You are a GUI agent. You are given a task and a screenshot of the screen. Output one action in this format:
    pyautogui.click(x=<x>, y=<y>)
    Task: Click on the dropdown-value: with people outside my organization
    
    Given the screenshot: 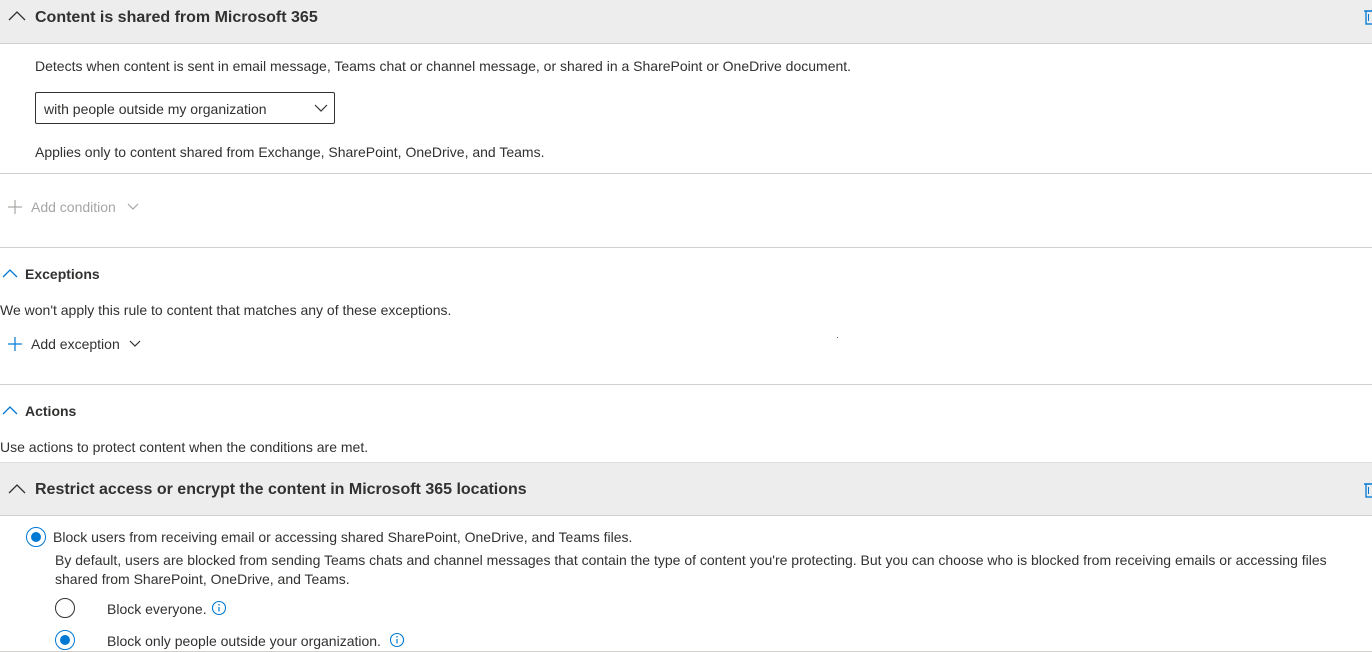 What is the action you would take?
    pyautogui.click(x=155, y=109)
    